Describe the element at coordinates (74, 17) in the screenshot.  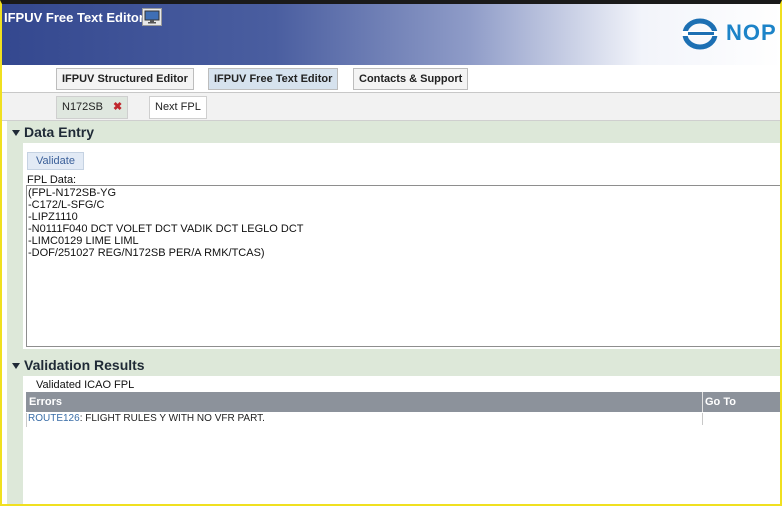
I see `app-title: IFPUV Free Text Editor` at that location.